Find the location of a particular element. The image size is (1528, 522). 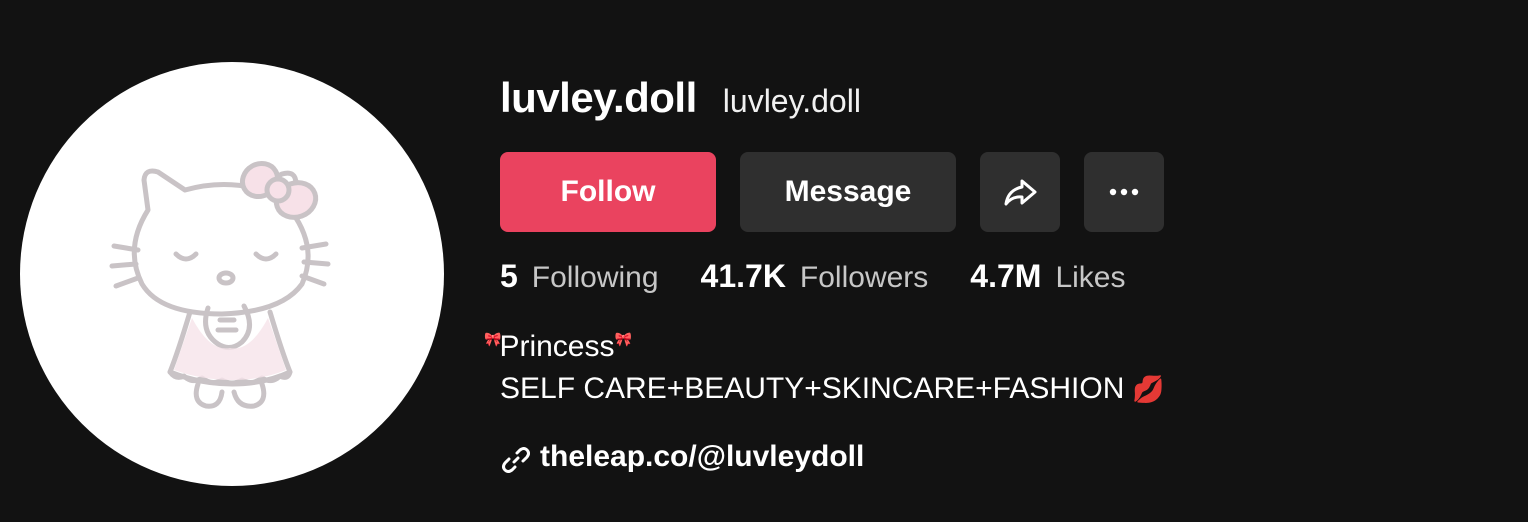

follow-button: Follow is located at coordinates (608, 192).